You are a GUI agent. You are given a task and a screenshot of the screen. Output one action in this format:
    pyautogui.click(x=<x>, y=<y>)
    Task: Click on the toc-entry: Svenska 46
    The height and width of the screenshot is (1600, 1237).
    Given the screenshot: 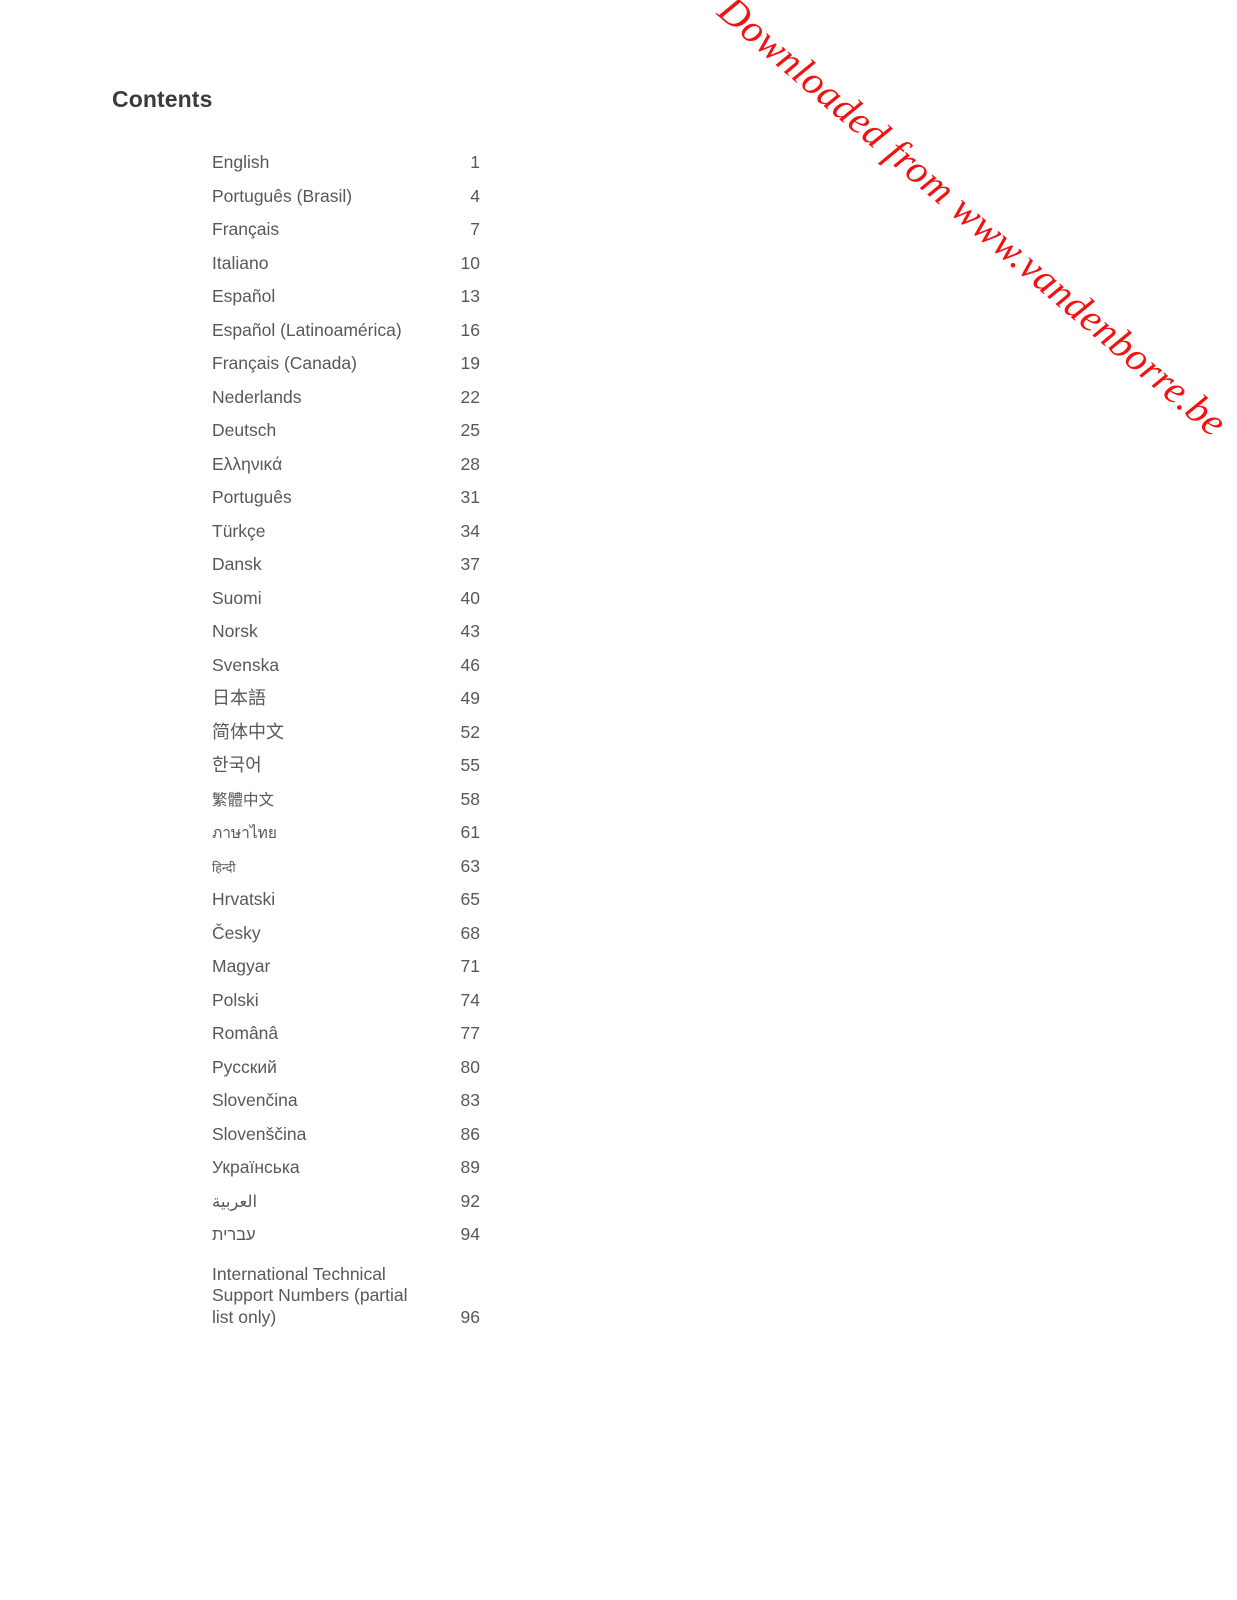 What is the action you would take?
    pyautogui.click(x=422, y=666)
    